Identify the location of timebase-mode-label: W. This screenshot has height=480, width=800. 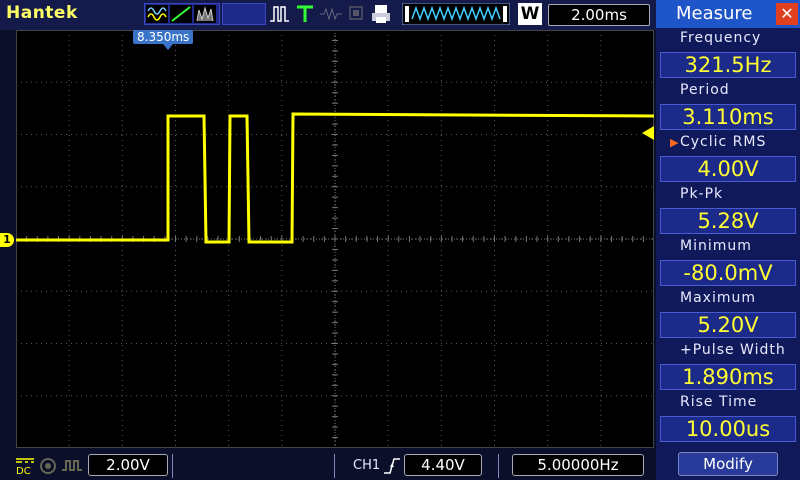
(530, 14).